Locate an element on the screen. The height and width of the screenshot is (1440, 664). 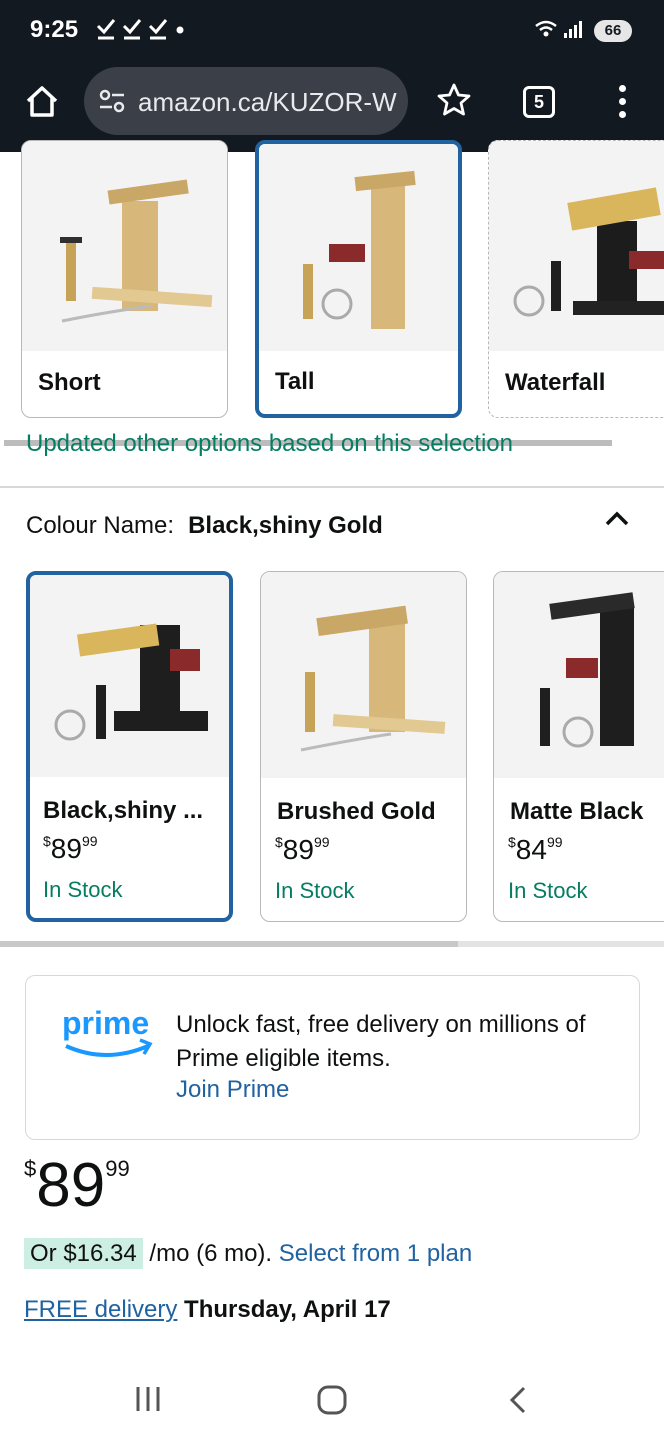
check-icon is located at coordinates (140, 29).